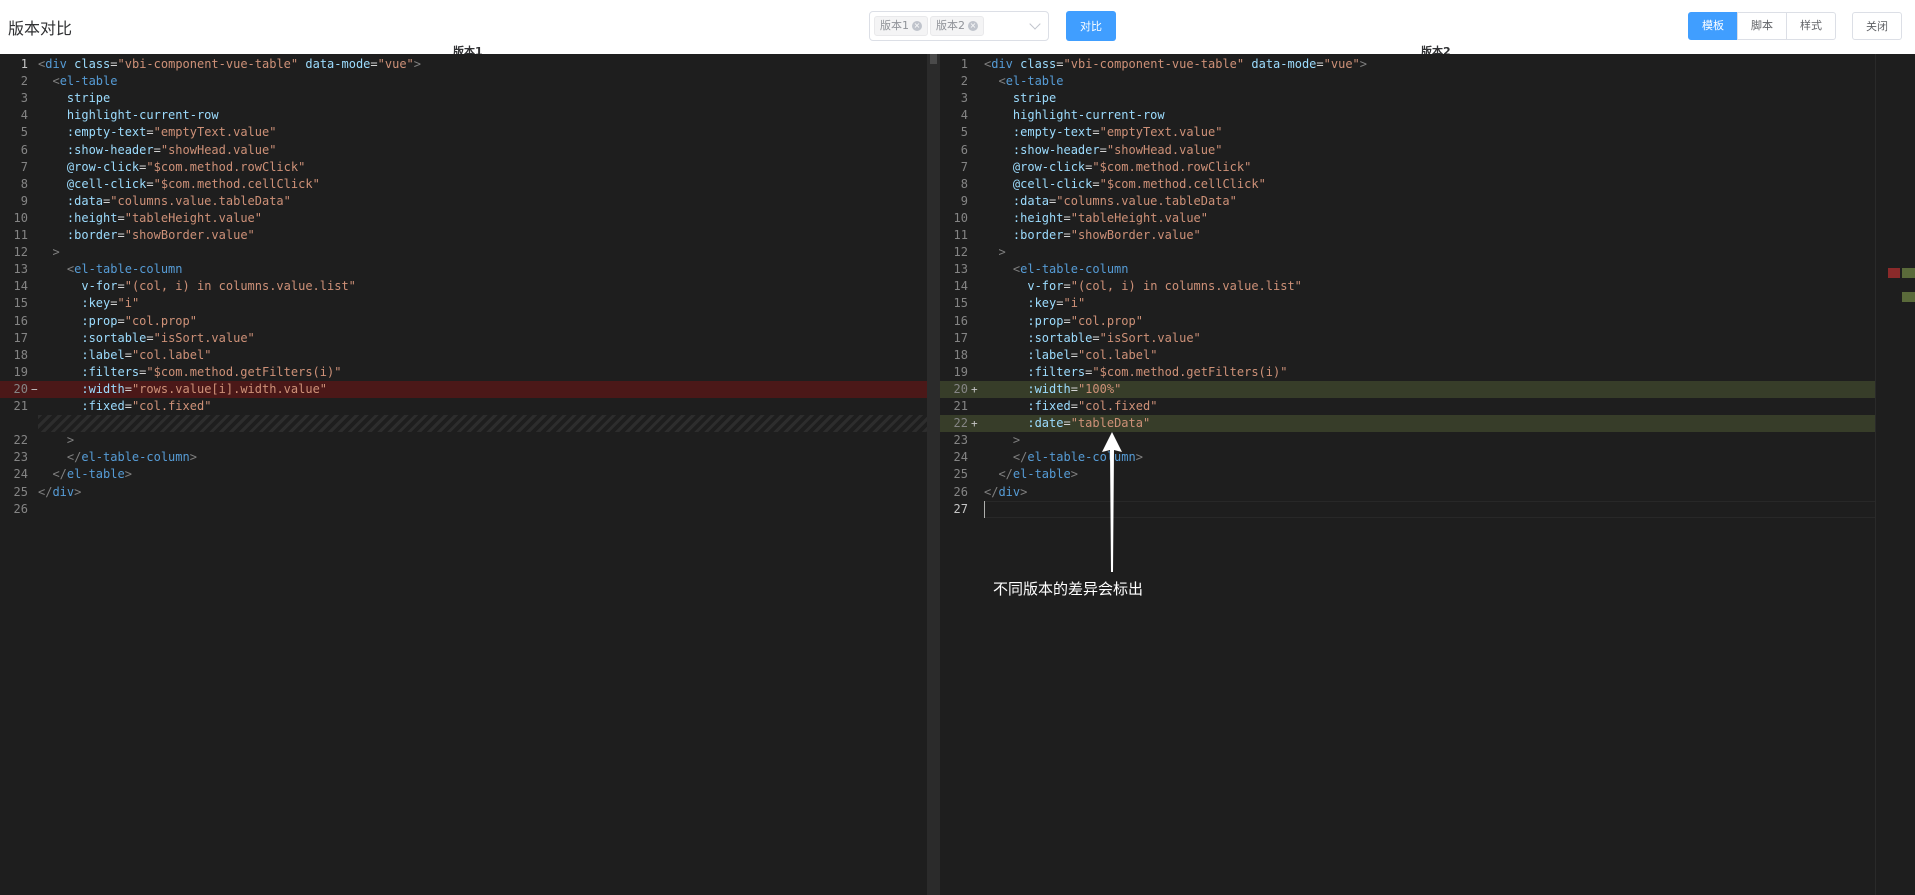 The image size is (1915, 895). I want to click on code-token: highlight-current-row, so click(1088, 115).